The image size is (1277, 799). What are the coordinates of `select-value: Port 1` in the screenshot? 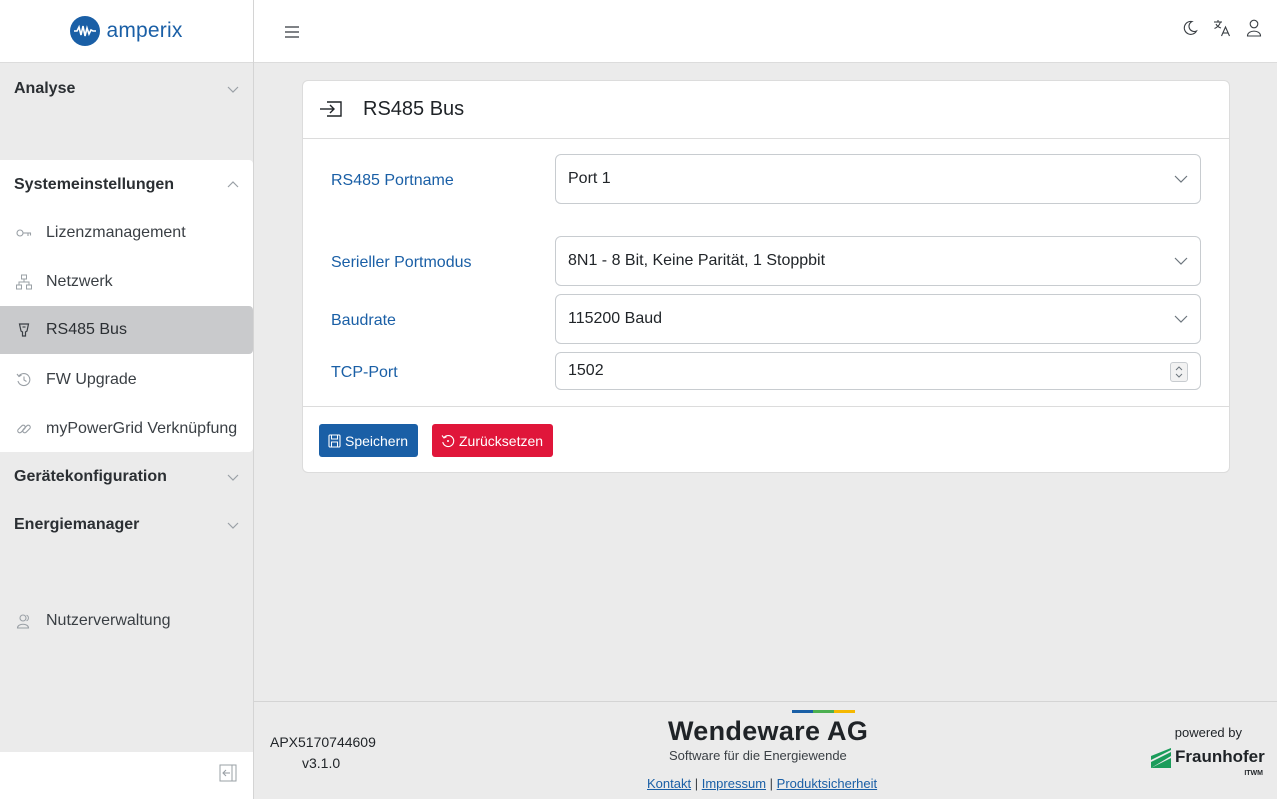 It's located at (589, 178).